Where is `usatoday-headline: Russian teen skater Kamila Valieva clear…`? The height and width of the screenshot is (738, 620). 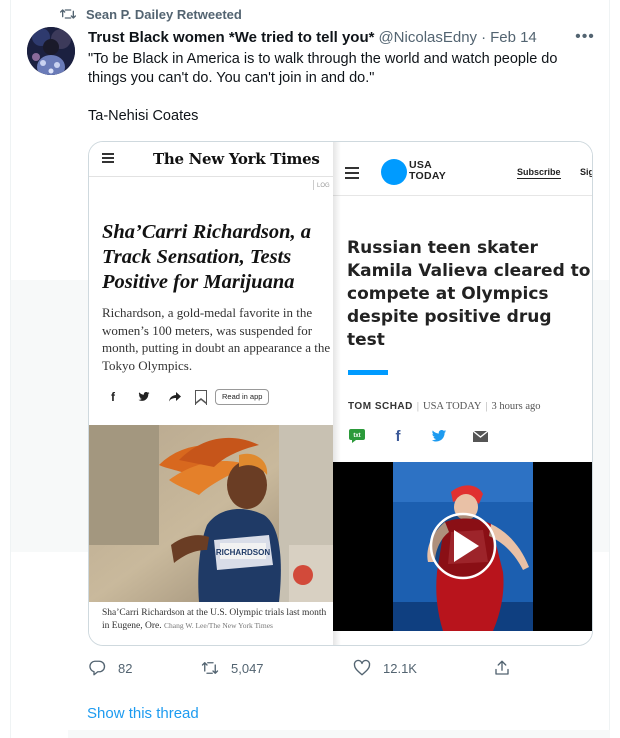
usatoday-headline: Russian teen skater Kamila Valieva clear… is located at coordinates (469, 294).